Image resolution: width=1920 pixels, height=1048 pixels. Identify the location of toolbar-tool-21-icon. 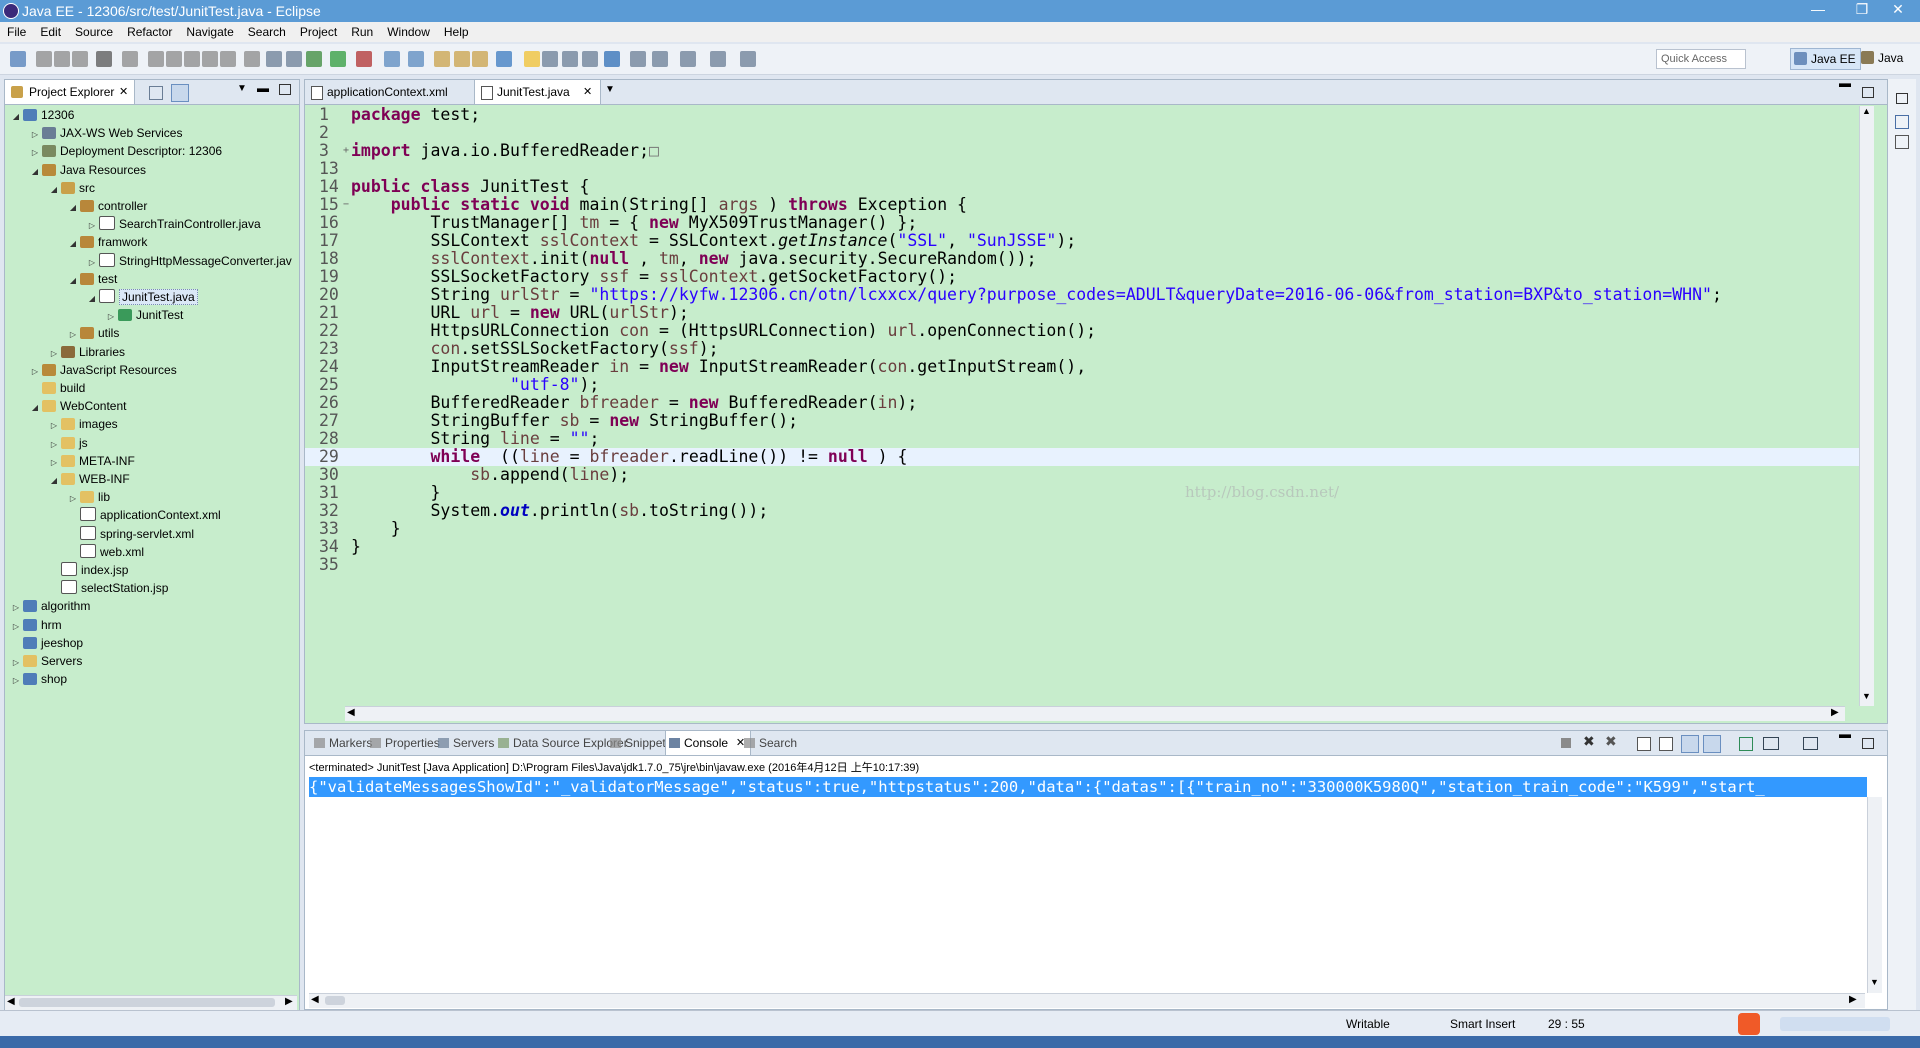
(462, 59).